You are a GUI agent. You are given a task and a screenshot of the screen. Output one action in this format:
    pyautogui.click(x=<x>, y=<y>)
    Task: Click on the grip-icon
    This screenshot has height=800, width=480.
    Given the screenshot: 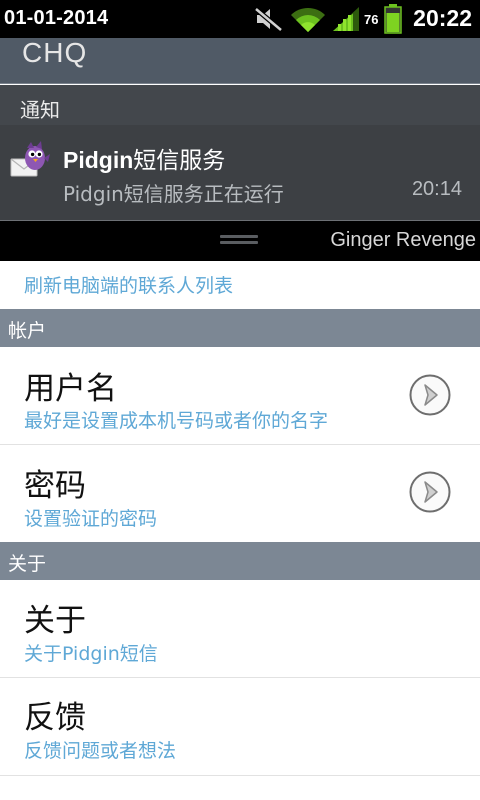 What is the action you would take?
    pyautogui.click(x=239, y=240)
    